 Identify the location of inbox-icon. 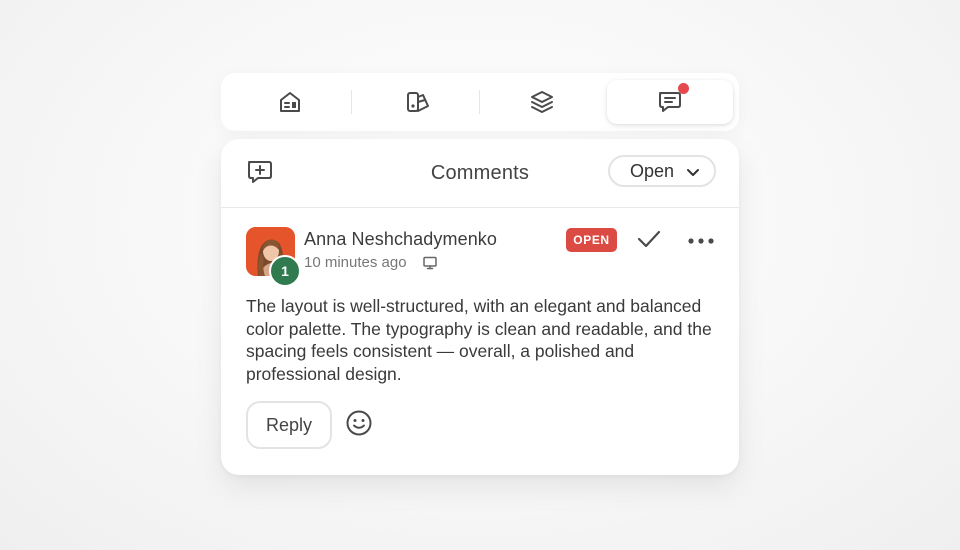
(290, 102).